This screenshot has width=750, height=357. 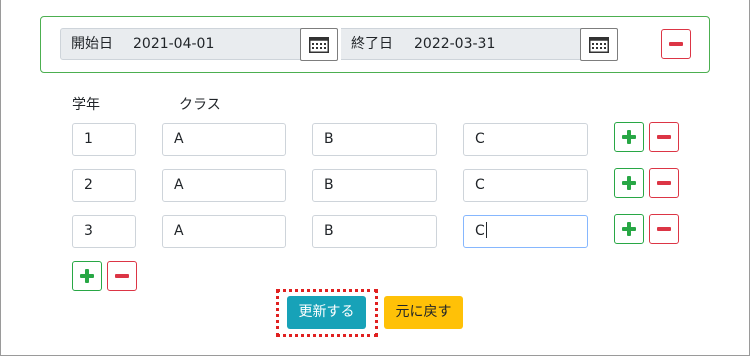 I want to click on remove-grade-button, so click(x=122, y=276).